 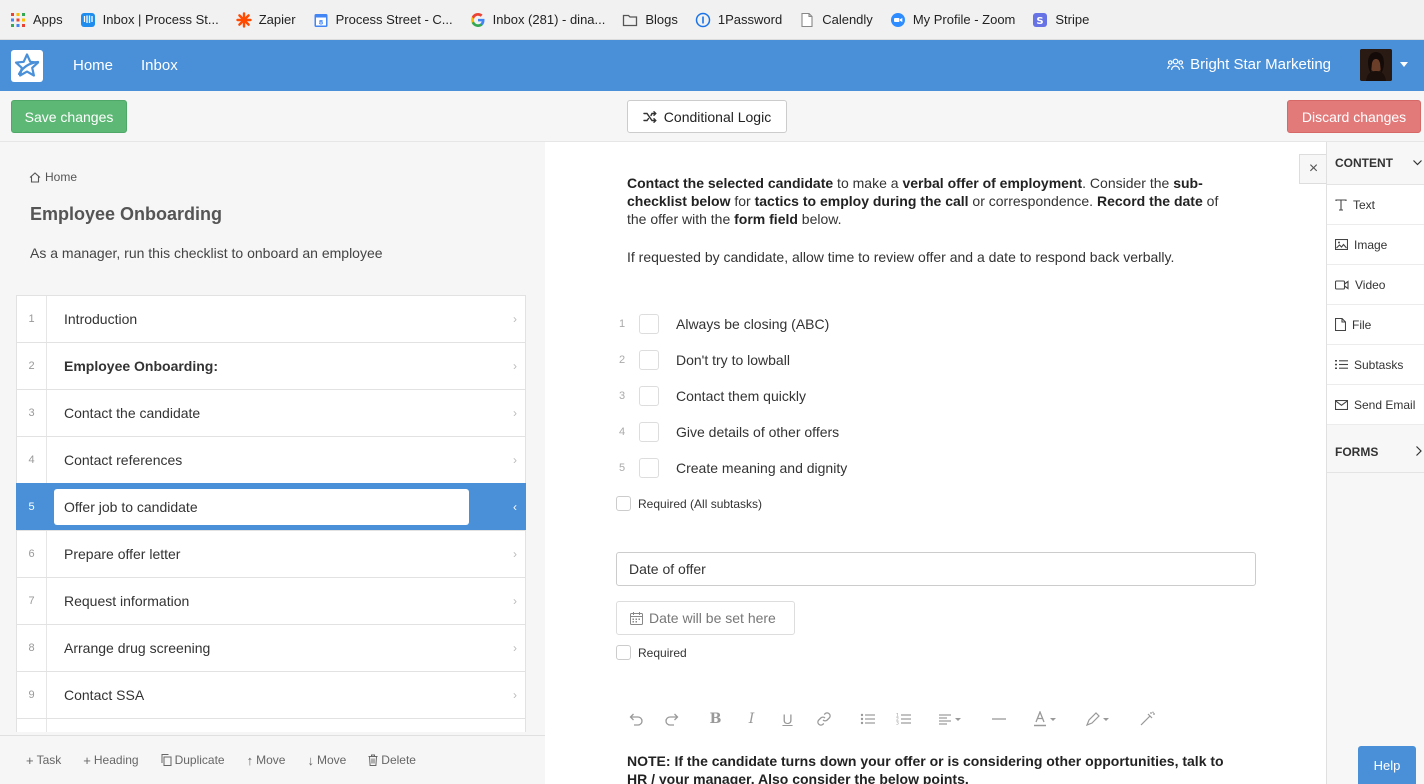 What do you see at coordinates (741, 396) in the screenshot?
I see `subtask-label: Contact them quickly` at bounding box center [741, 396].